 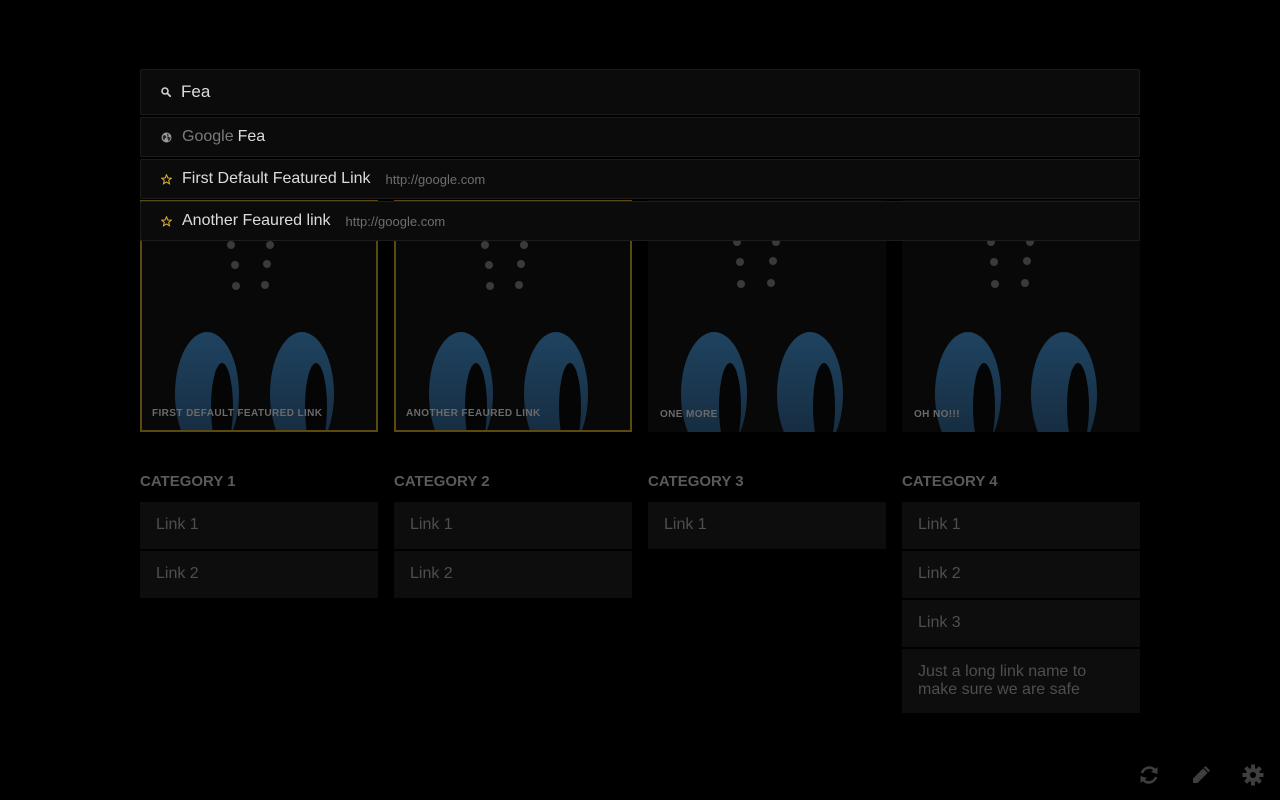 I want to click on card-label: FIRST DEFAULT FEATURED LINK, so click(x=237, y=413).